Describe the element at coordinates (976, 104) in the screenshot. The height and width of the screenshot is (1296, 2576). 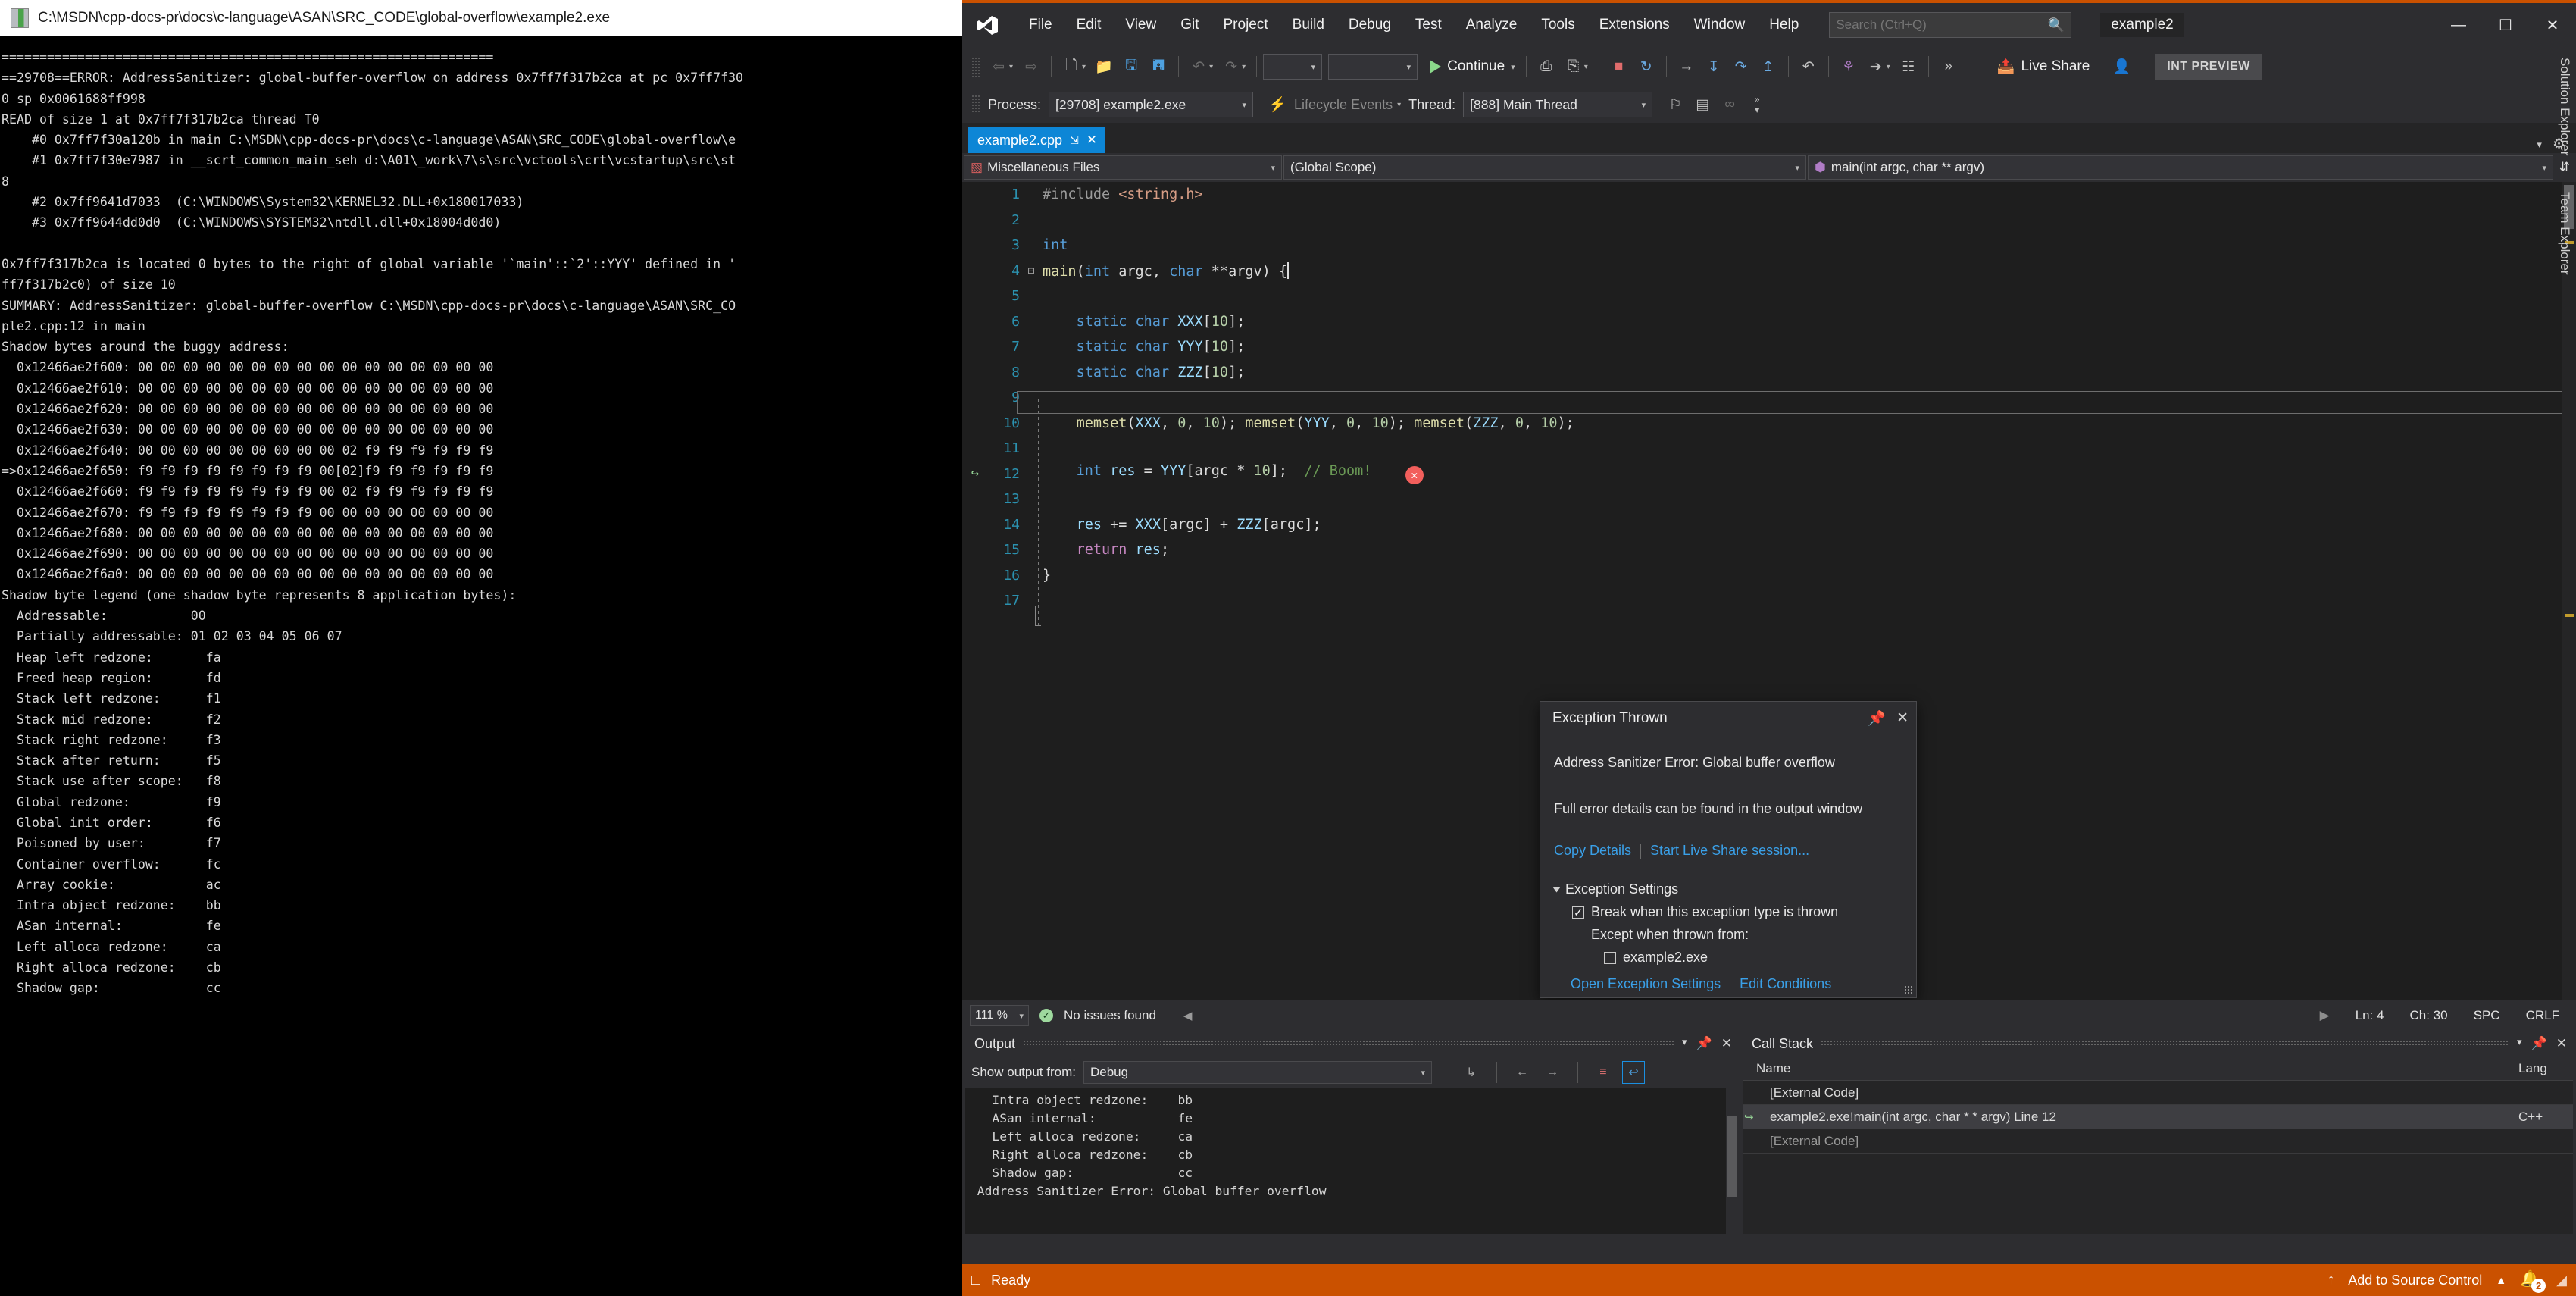
I see `toolbar-grip` at that location.